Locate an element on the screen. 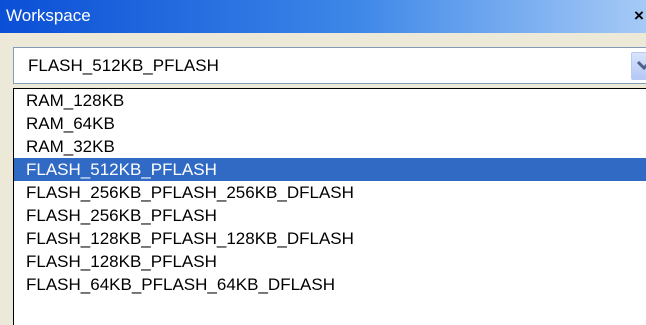  dropdown-item: FLASH_128KB_PFLASH_128KB_DFLASH is located at coordinates (330, 238).